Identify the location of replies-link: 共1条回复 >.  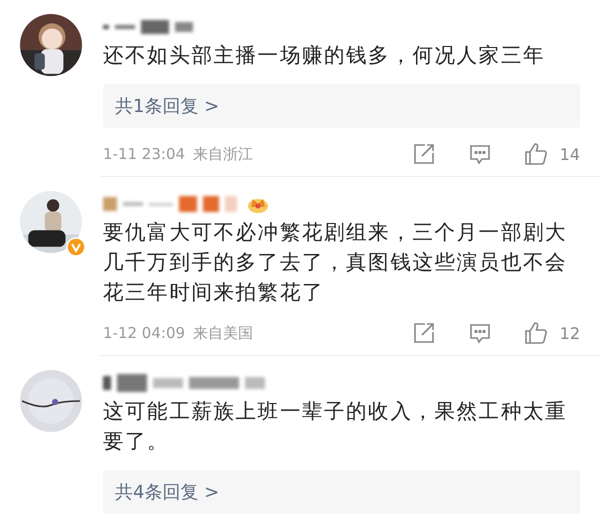
(341, 106).